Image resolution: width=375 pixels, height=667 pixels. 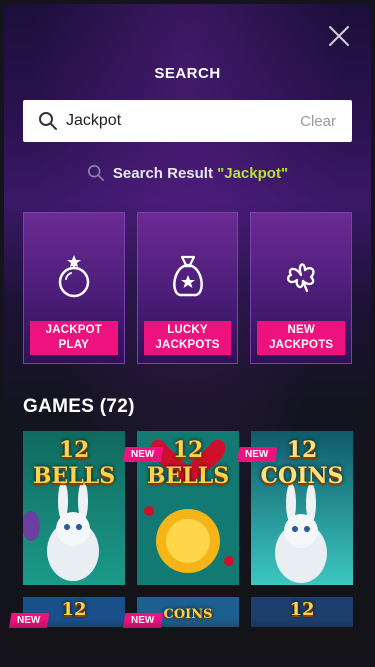 What do you see at coordinates (79, 406) in the screenshot?
I see `games-heading: GAMES (72)` at bounding box center [79, 406].